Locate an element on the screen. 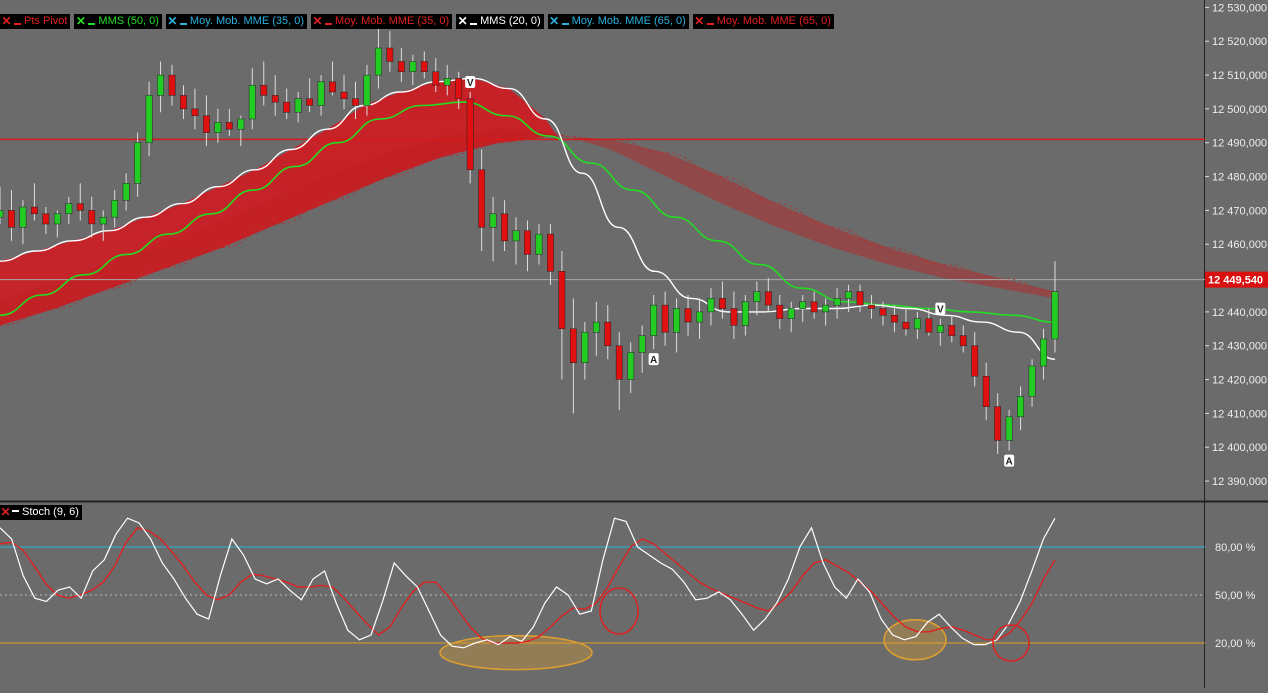  price-tick-label: 12 520,000 is located at coordinates (1239, 42).